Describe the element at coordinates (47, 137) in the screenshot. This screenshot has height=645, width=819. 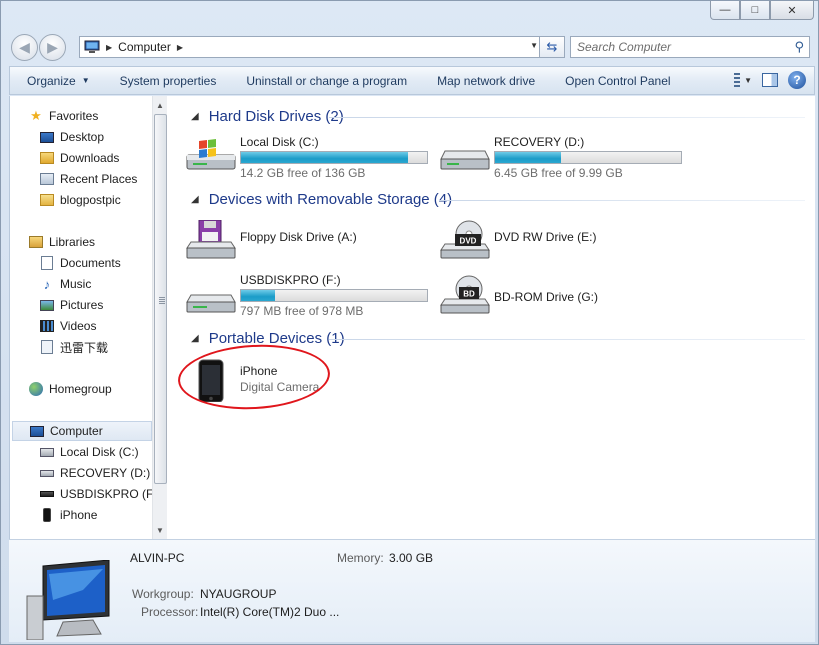
I see `desktop-icon` at that location.